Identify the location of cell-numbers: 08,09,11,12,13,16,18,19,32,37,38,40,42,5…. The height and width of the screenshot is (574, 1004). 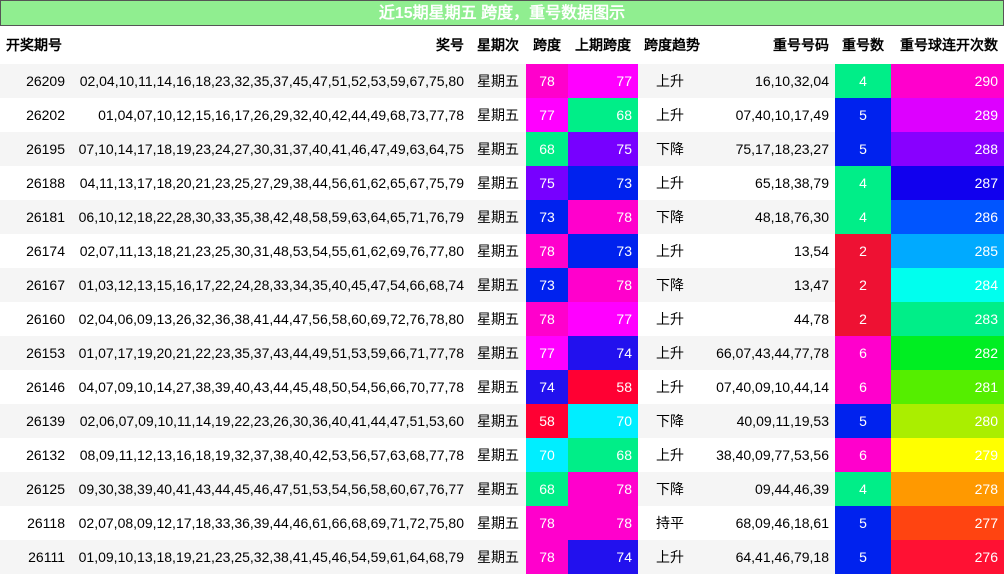
(270, 455).